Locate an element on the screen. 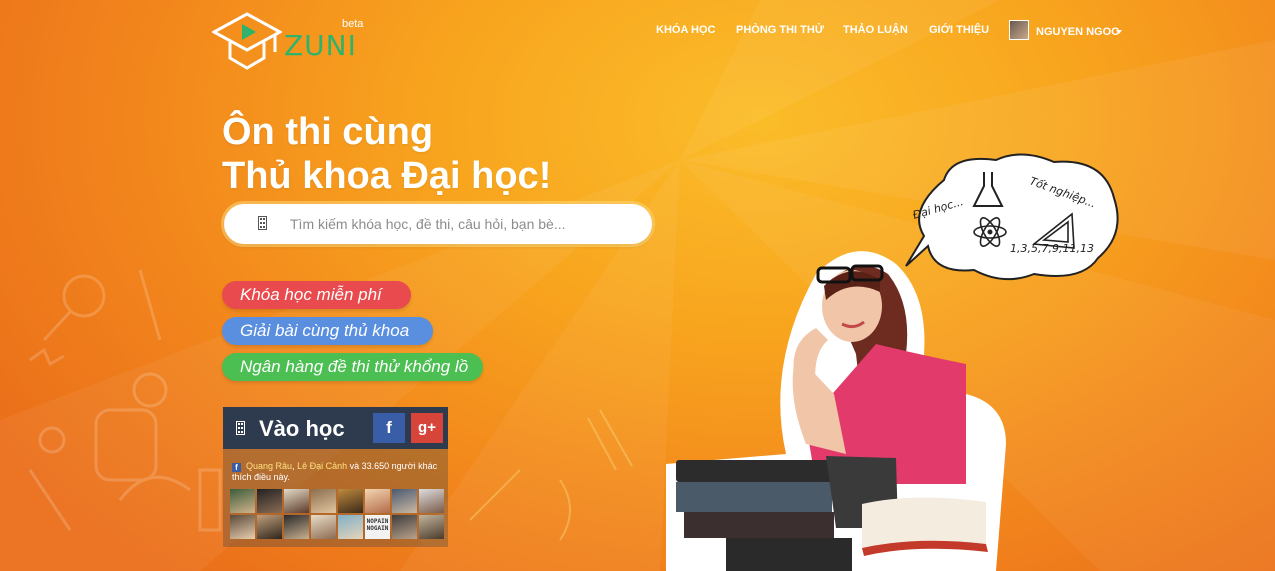 This screenshot has width=1275, height=571. search-box is located at coordinates (438, 224).